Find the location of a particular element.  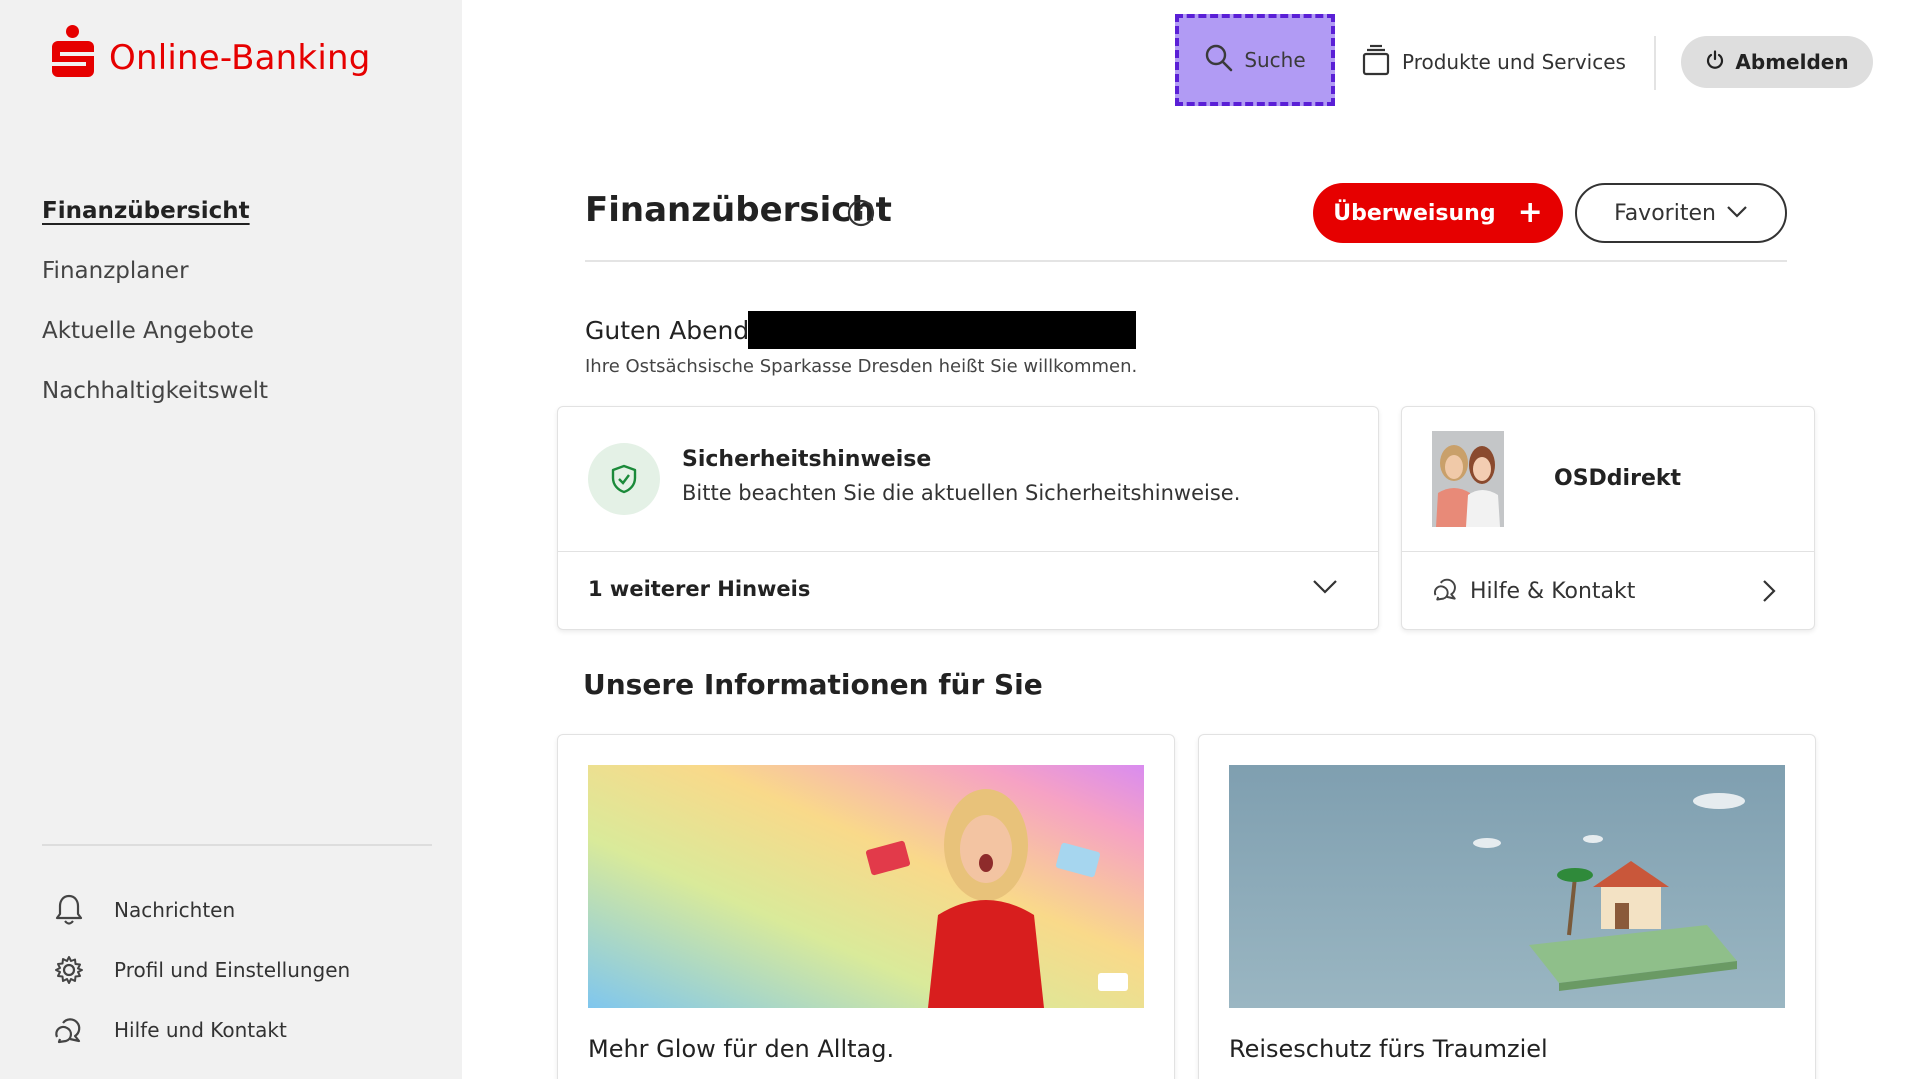

security-title: Sicherheitshinweise is located at coordinates (807, 459).